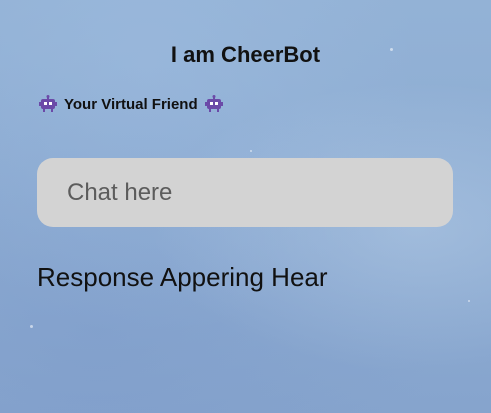  Describe the element at coordinates (245, 54) in the screenshot. I see `page-title: I am CheerBot` at that location.